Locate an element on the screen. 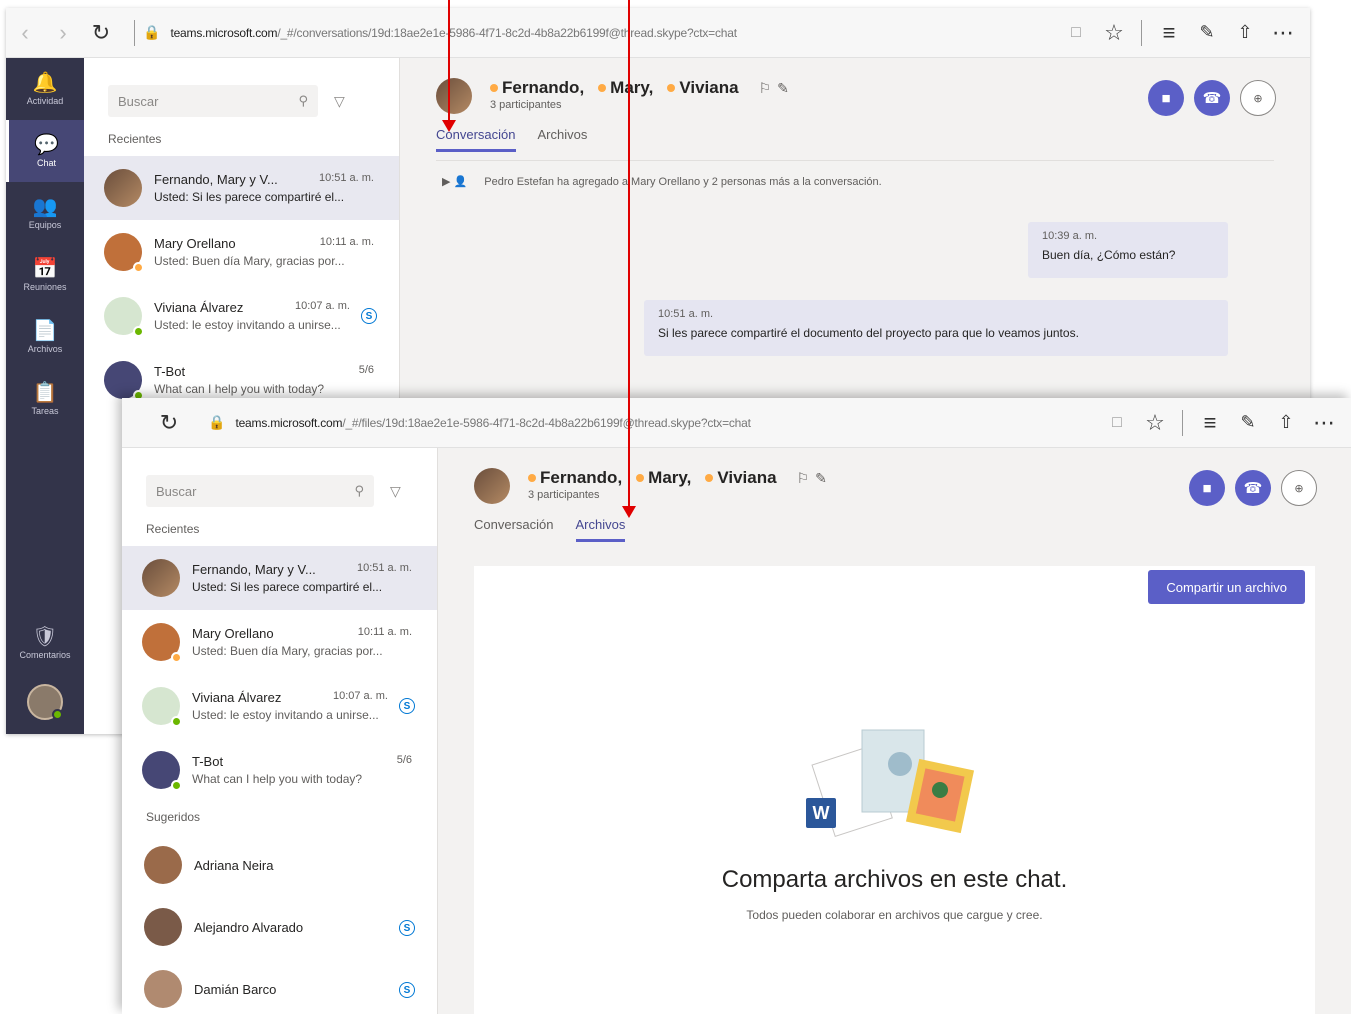 Image resolution: width=1351 pixels, height=1014 pixels. rail-item-comments: 🛡 Comentarios is located at coordinates (45, 643).